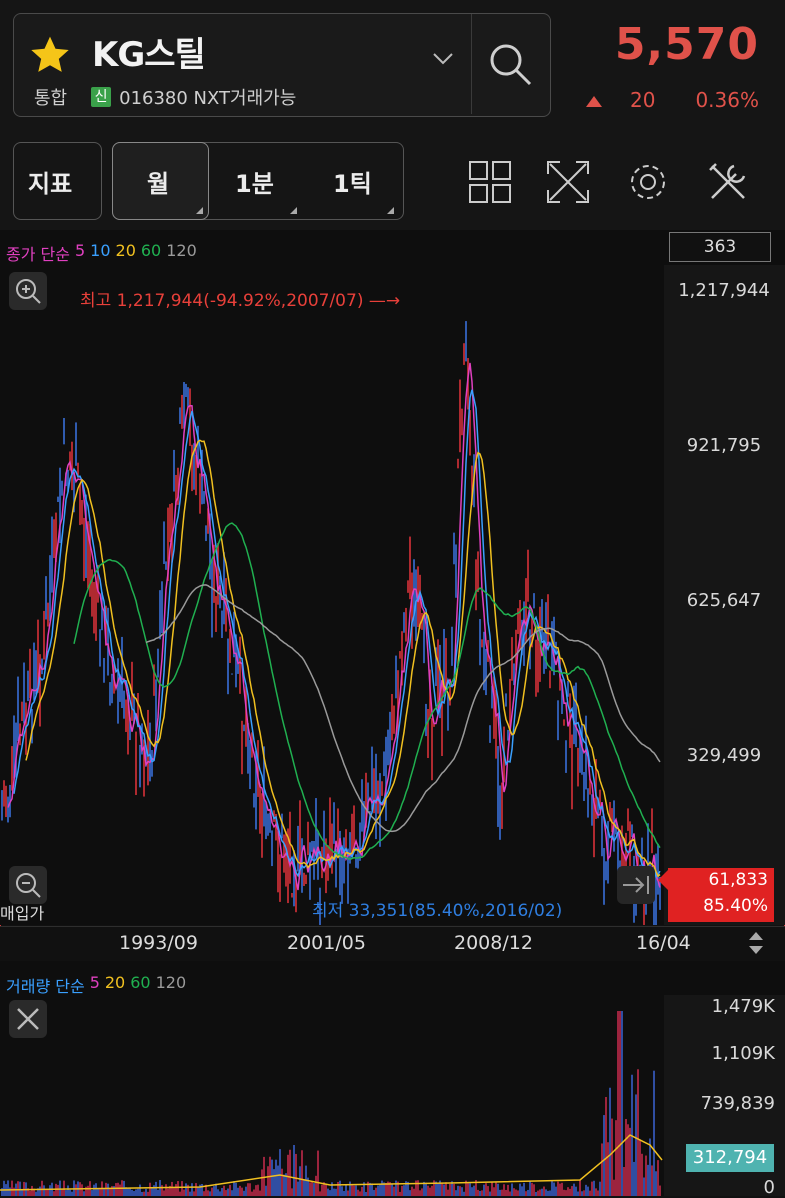 This screenshot has height=1198, width=785. Describe the element at coordinates (151, 250) in the screenshot. I see `legend-ma60: 60` at that location.